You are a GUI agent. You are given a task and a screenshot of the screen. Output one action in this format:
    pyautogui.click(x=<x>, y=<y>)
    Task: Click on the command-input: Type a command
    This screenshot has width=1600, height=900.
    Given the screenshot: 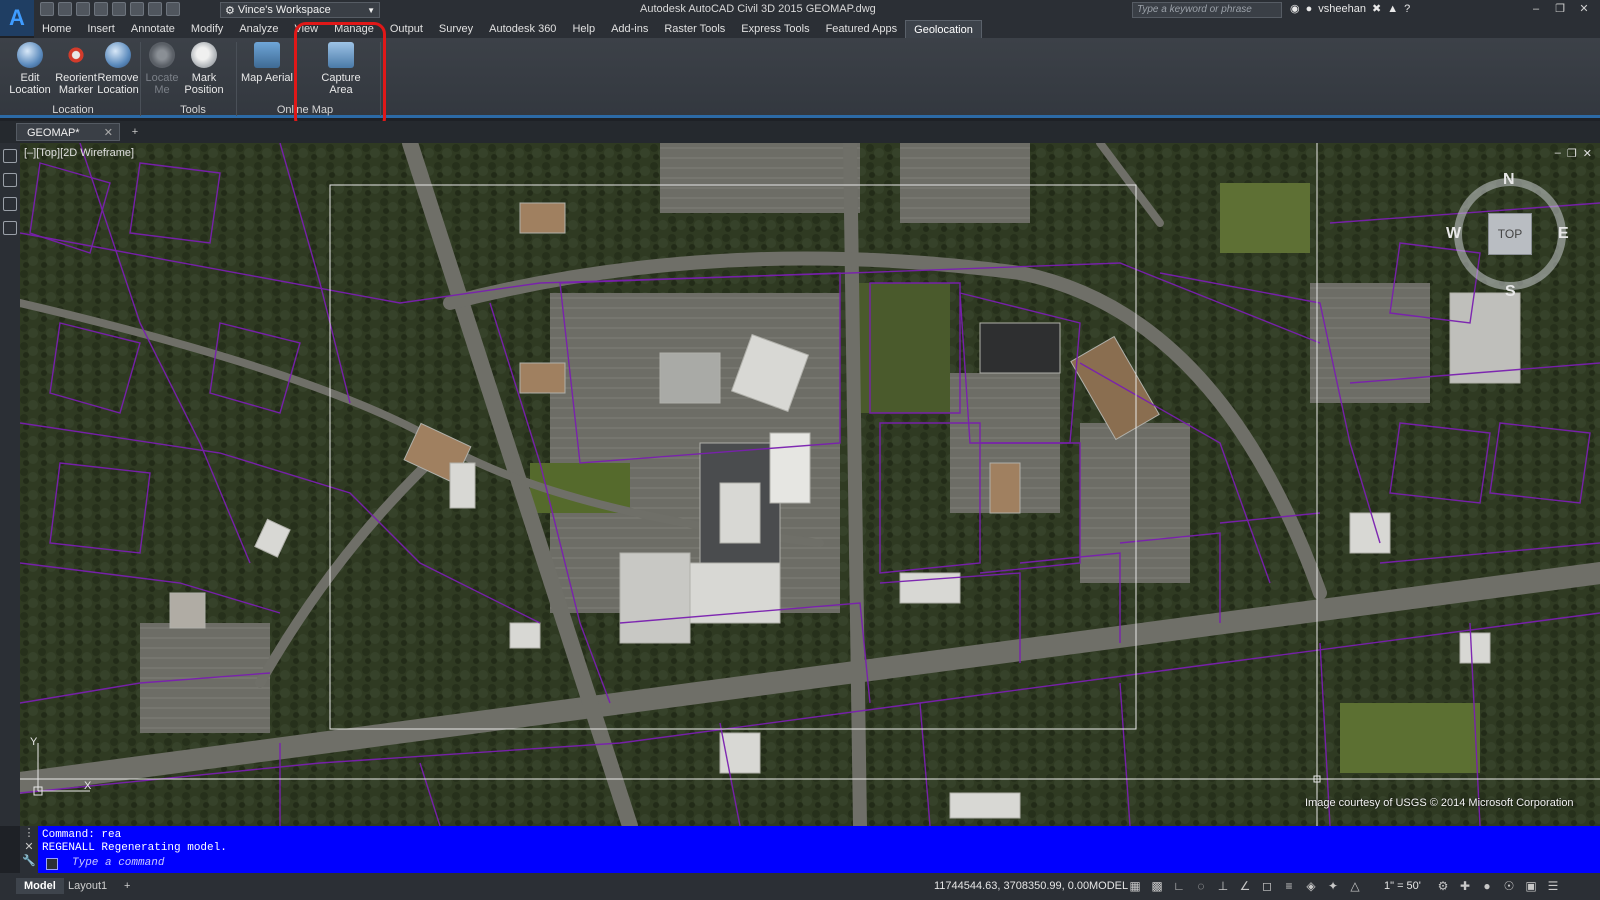 What is the action you would take?
    pyautogui.click(x=817, y=864)
    